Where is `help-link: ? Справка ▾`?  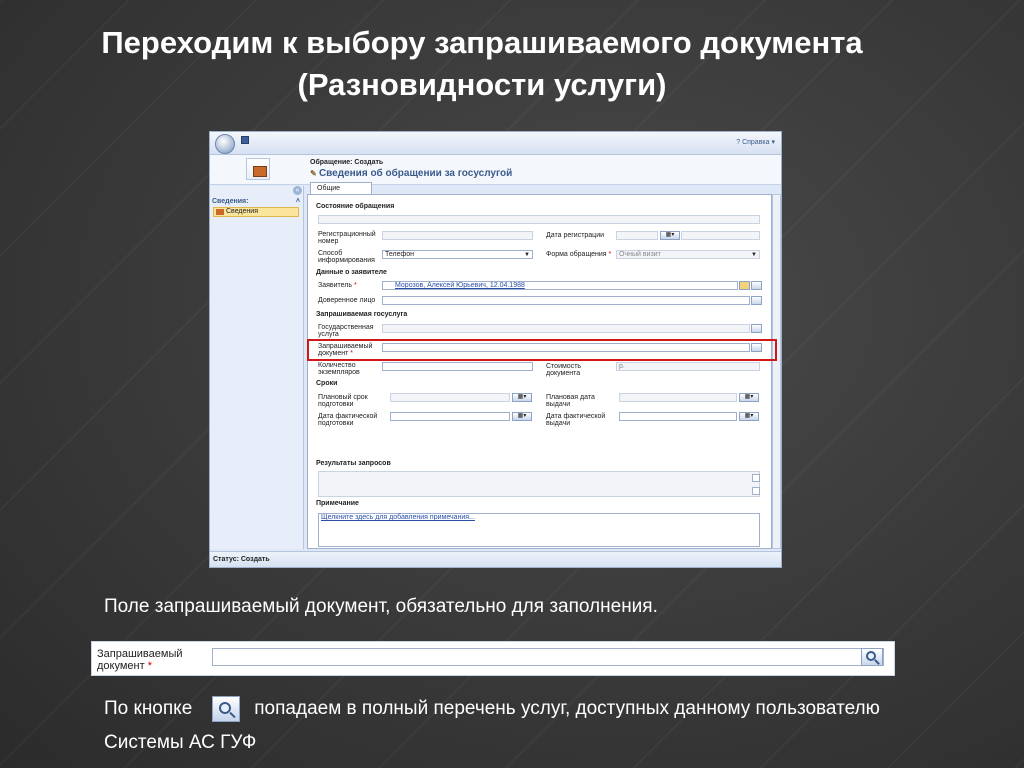
help-link: ? Справка ▾ is located at coordinates (755, 142).